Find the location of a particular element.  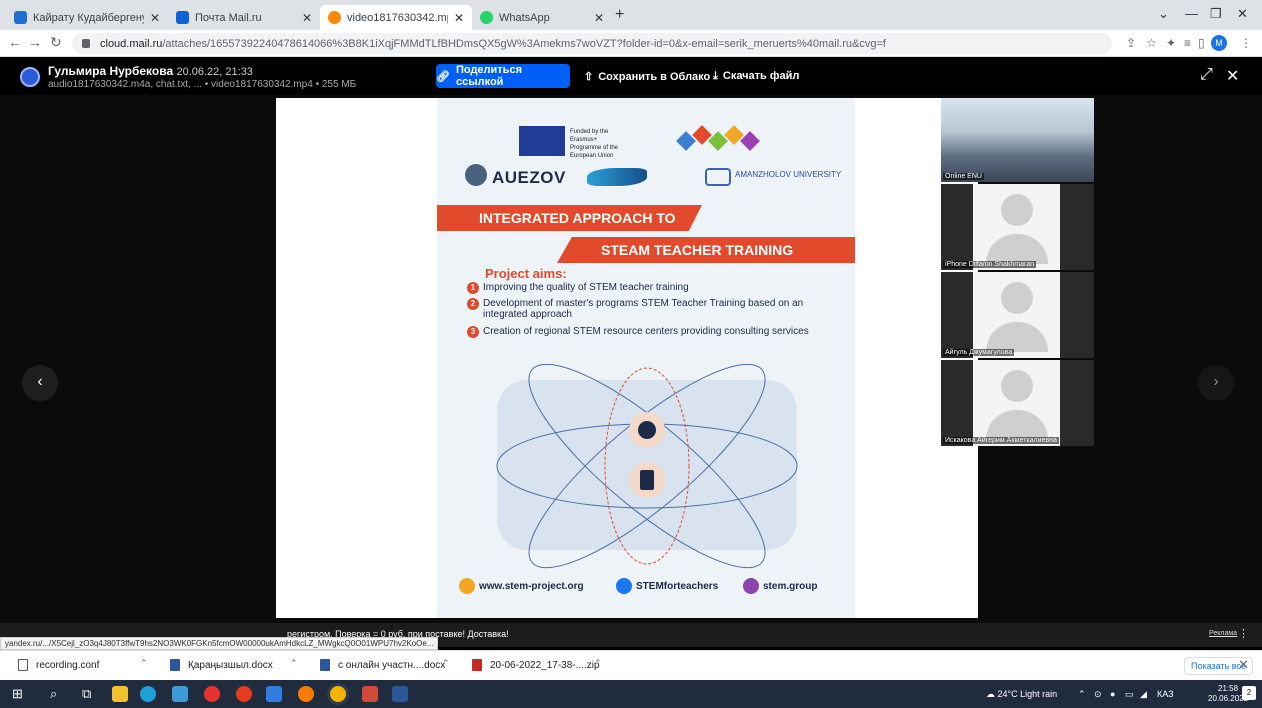

tab-title: WhatsApp is located at coordinates (524, 17).